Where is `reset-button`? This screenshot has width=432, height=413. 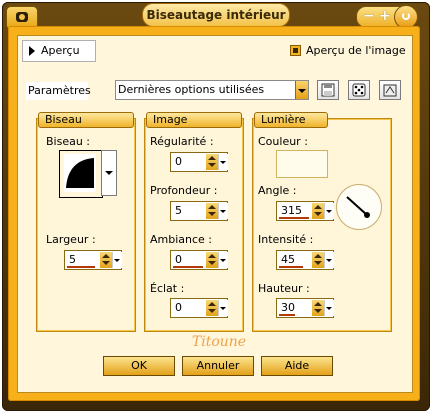
reset-button is located at coordinates (390, 90).